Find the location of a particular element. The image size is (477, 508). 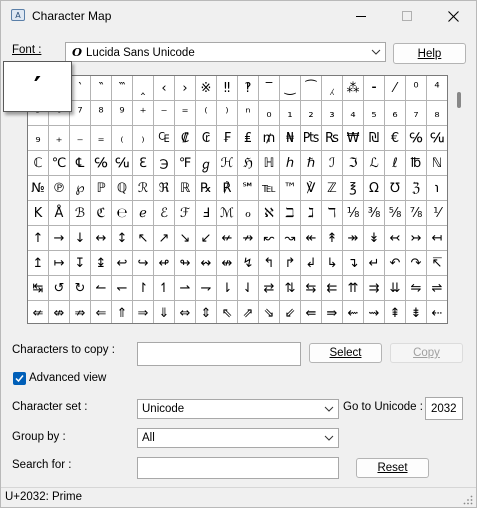

char-cell: ⇖ is located at coordinates (227, 312).